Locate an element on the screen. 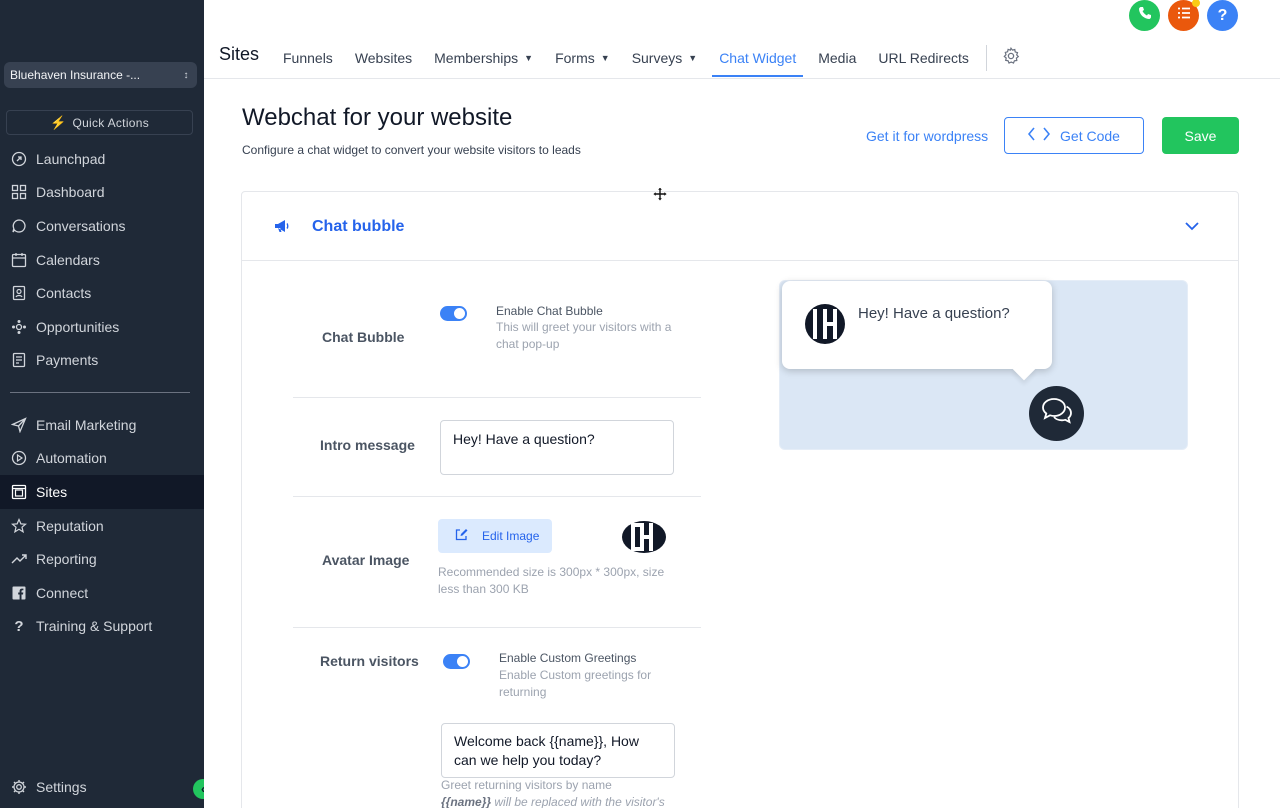  tab-label: Websites is located at coordinates (383, 58).